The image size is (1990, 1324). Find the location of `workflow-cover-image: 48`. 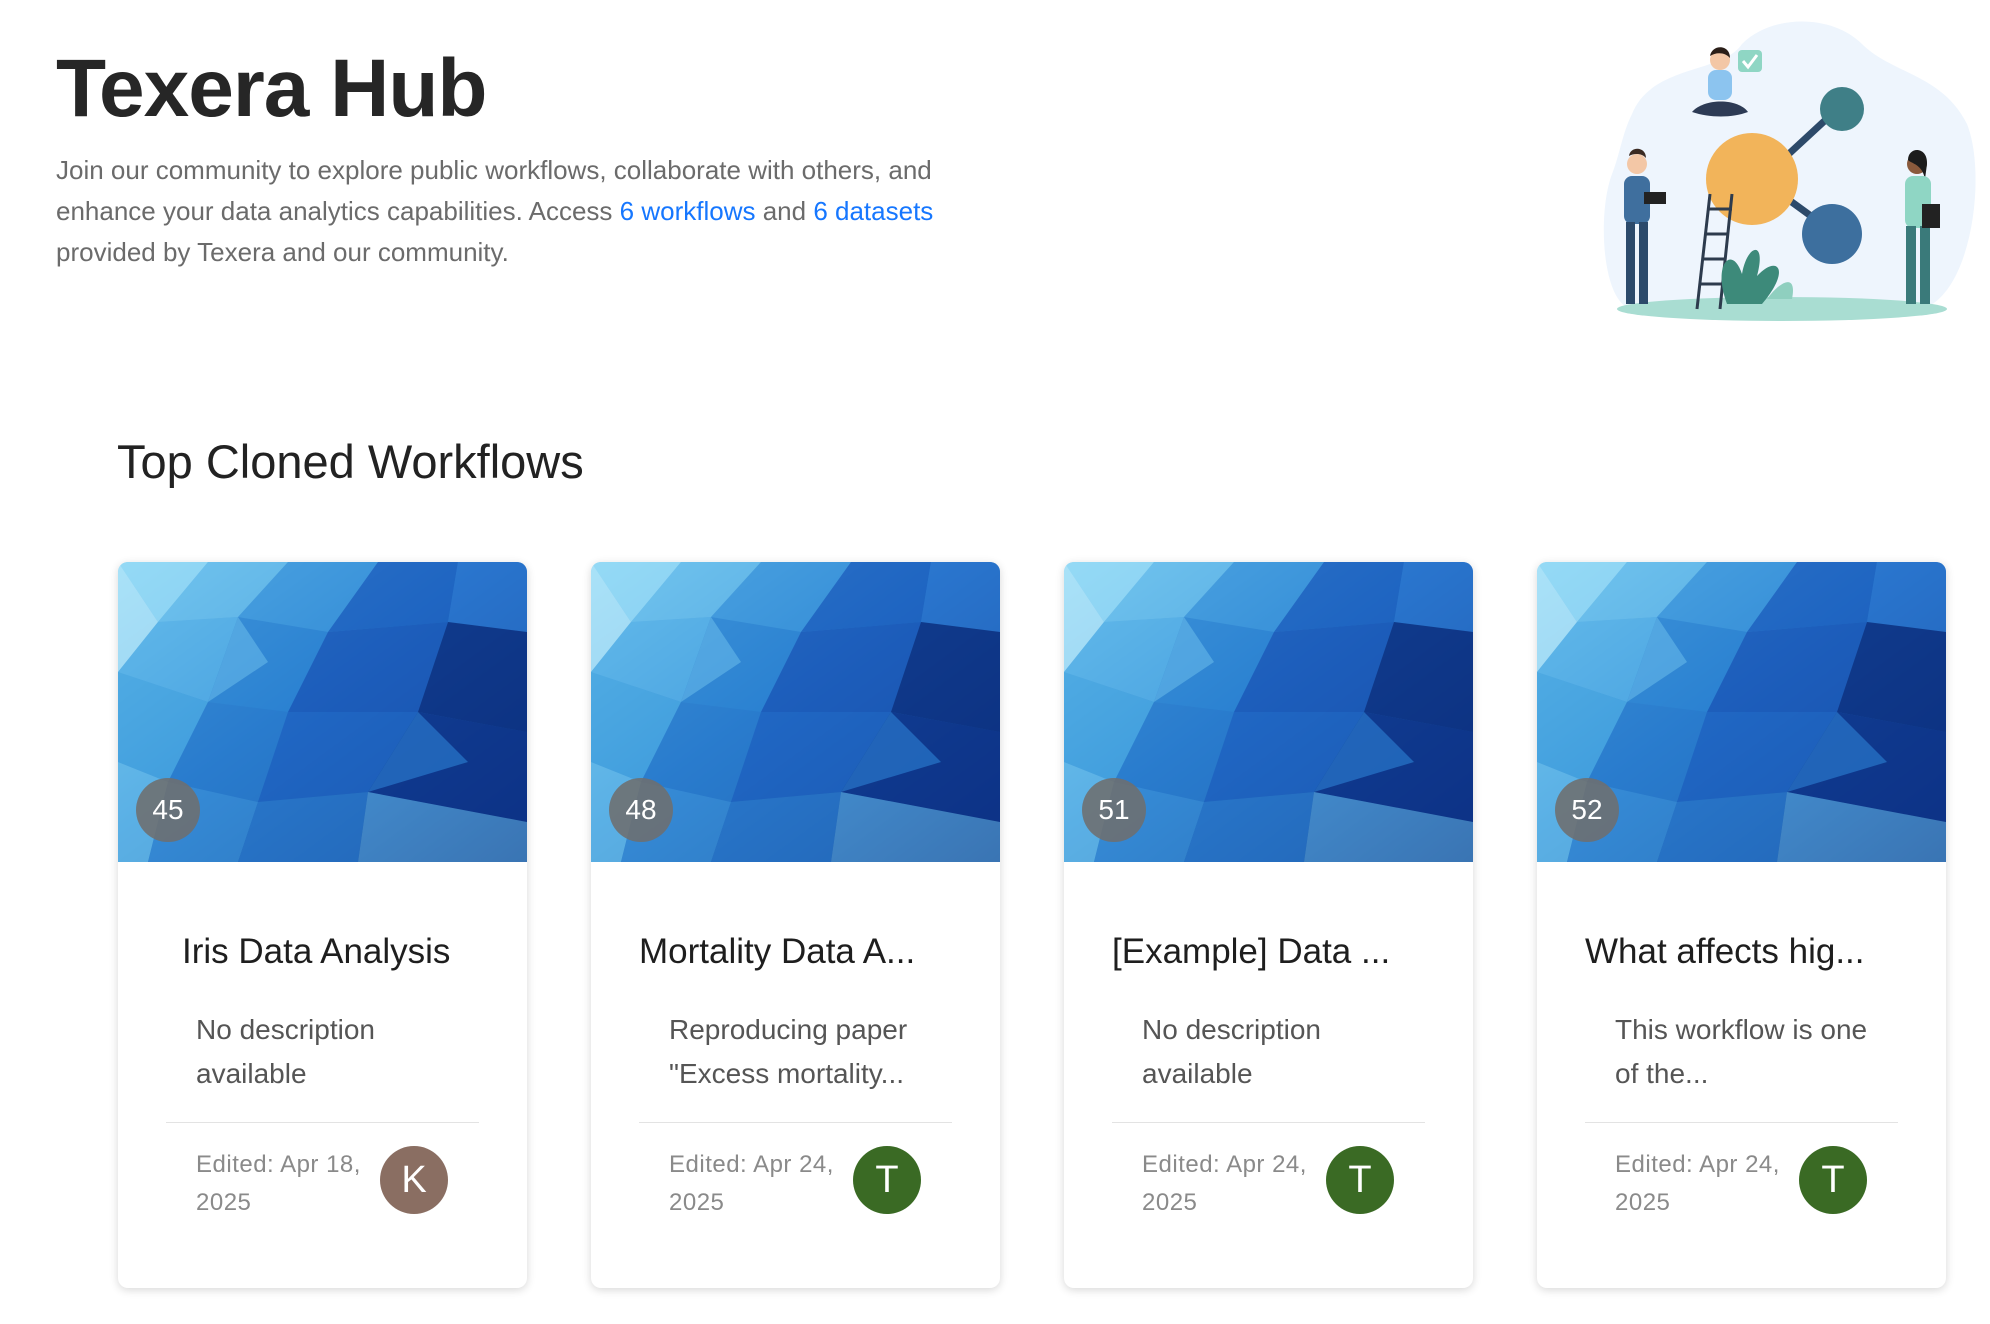

workflow-cover-image: 48 is located at coordinates (795, 712).